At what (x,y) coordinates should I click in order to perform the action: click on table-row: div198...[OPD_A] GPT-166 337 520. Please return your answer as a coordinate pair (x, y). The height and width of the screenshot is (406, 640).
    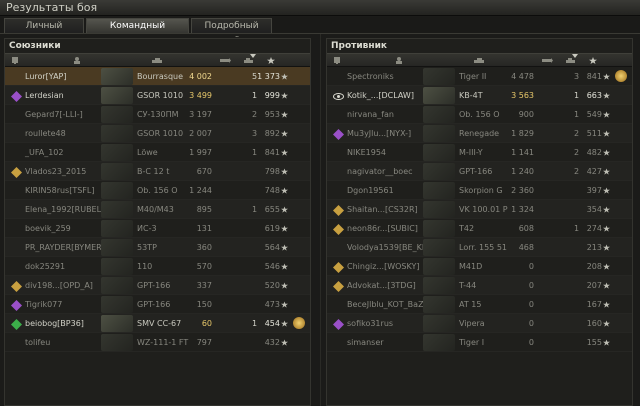
    Looking at the image, I should click on (157, 285).